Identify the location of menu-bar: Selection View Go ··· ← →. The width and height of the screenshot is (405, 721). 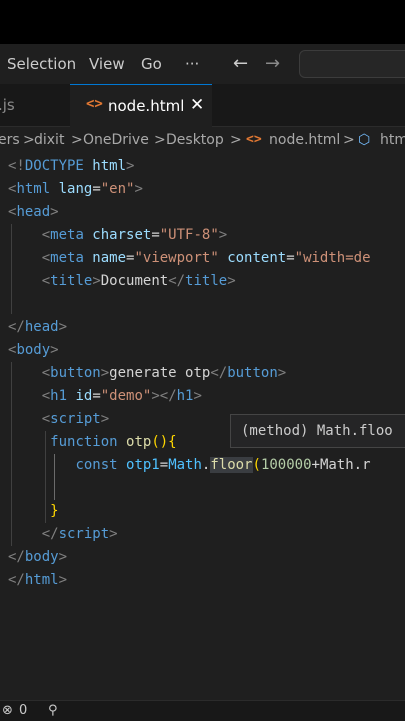
(202, 64).